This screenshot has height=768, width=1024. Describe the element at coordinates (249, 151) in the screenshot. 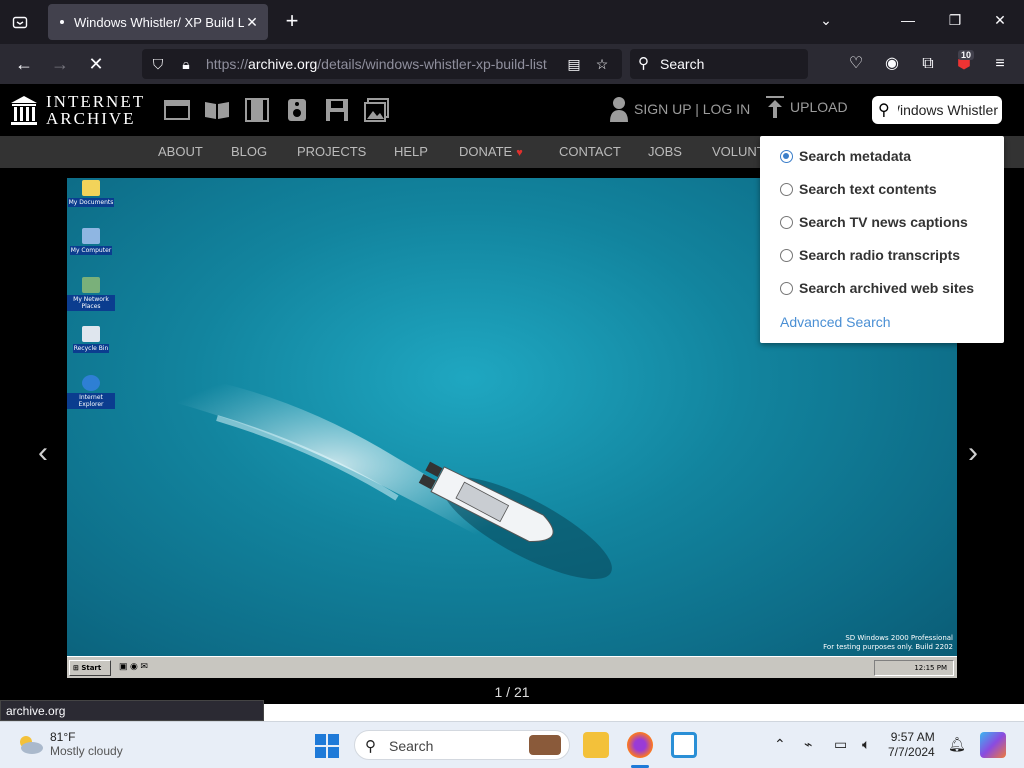

I see `nav-blog: BLOG` at that location.